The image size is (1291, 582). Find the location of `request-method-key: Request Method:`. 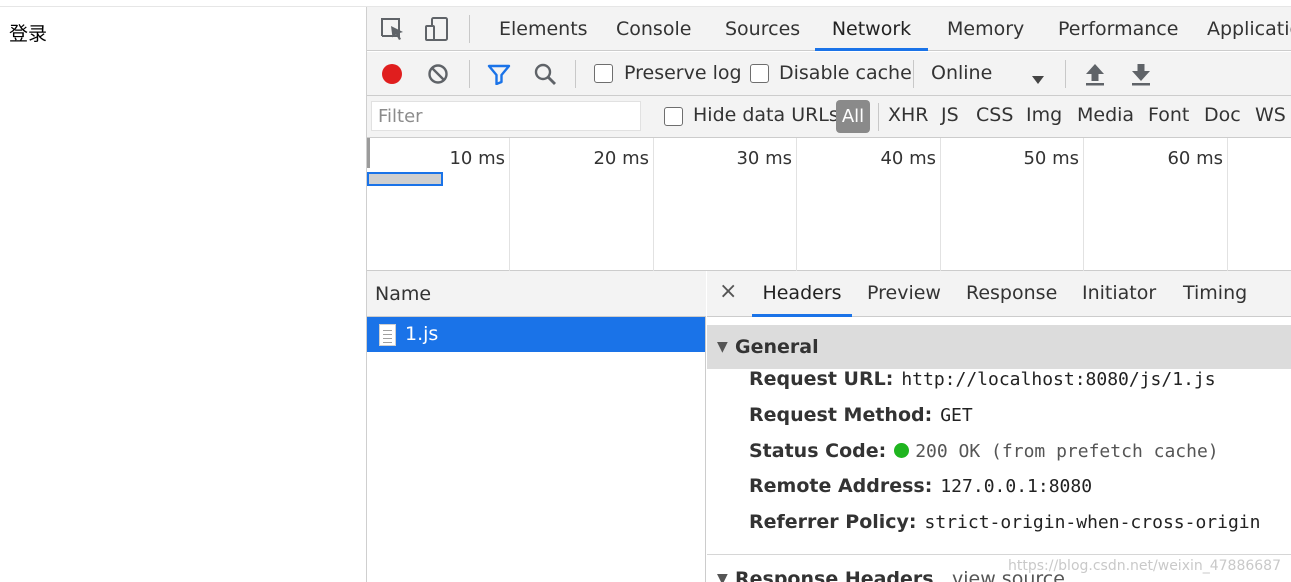

request-method-key: Request Method: is located at coordinates (841, 415).